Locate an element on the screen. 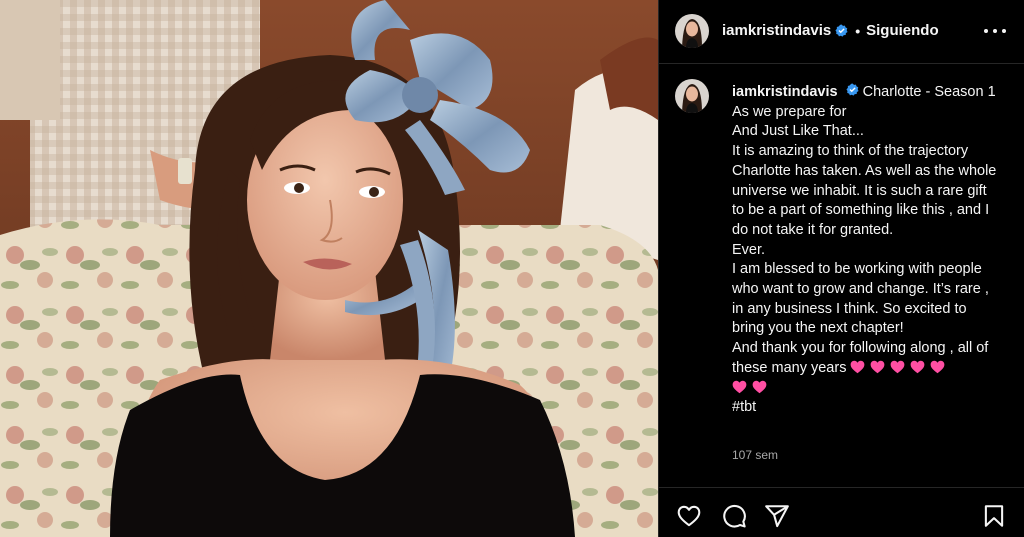 This screenshot has height=537, width=1024. caption-author-avatar is located at coordinates (692, 96).